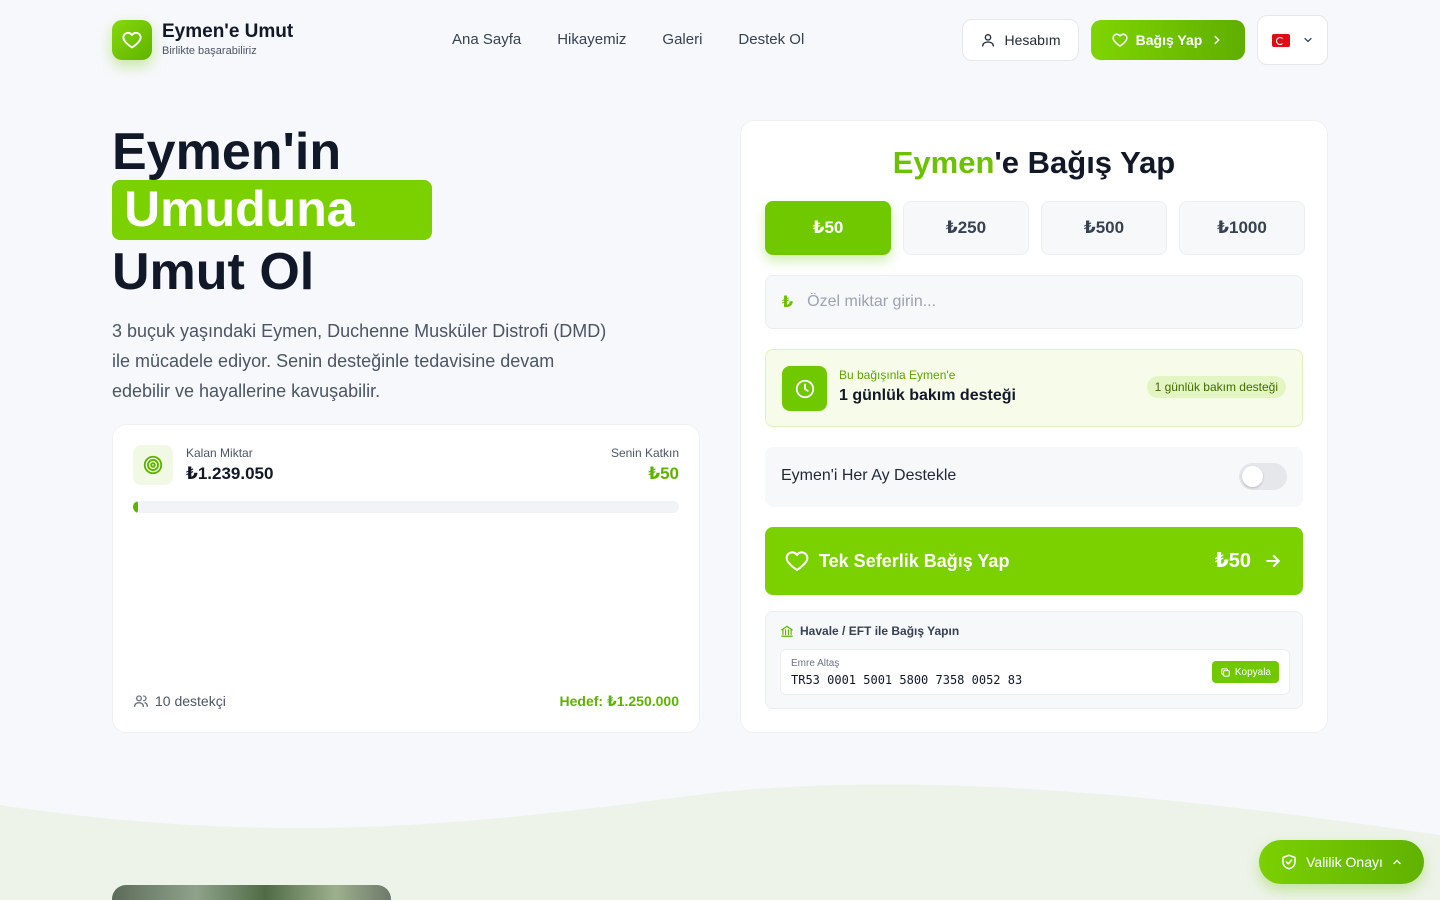 This screenshot has width=1440, height=900. I want to click on nav-item-support: Destek Ol, so click(771, 39).